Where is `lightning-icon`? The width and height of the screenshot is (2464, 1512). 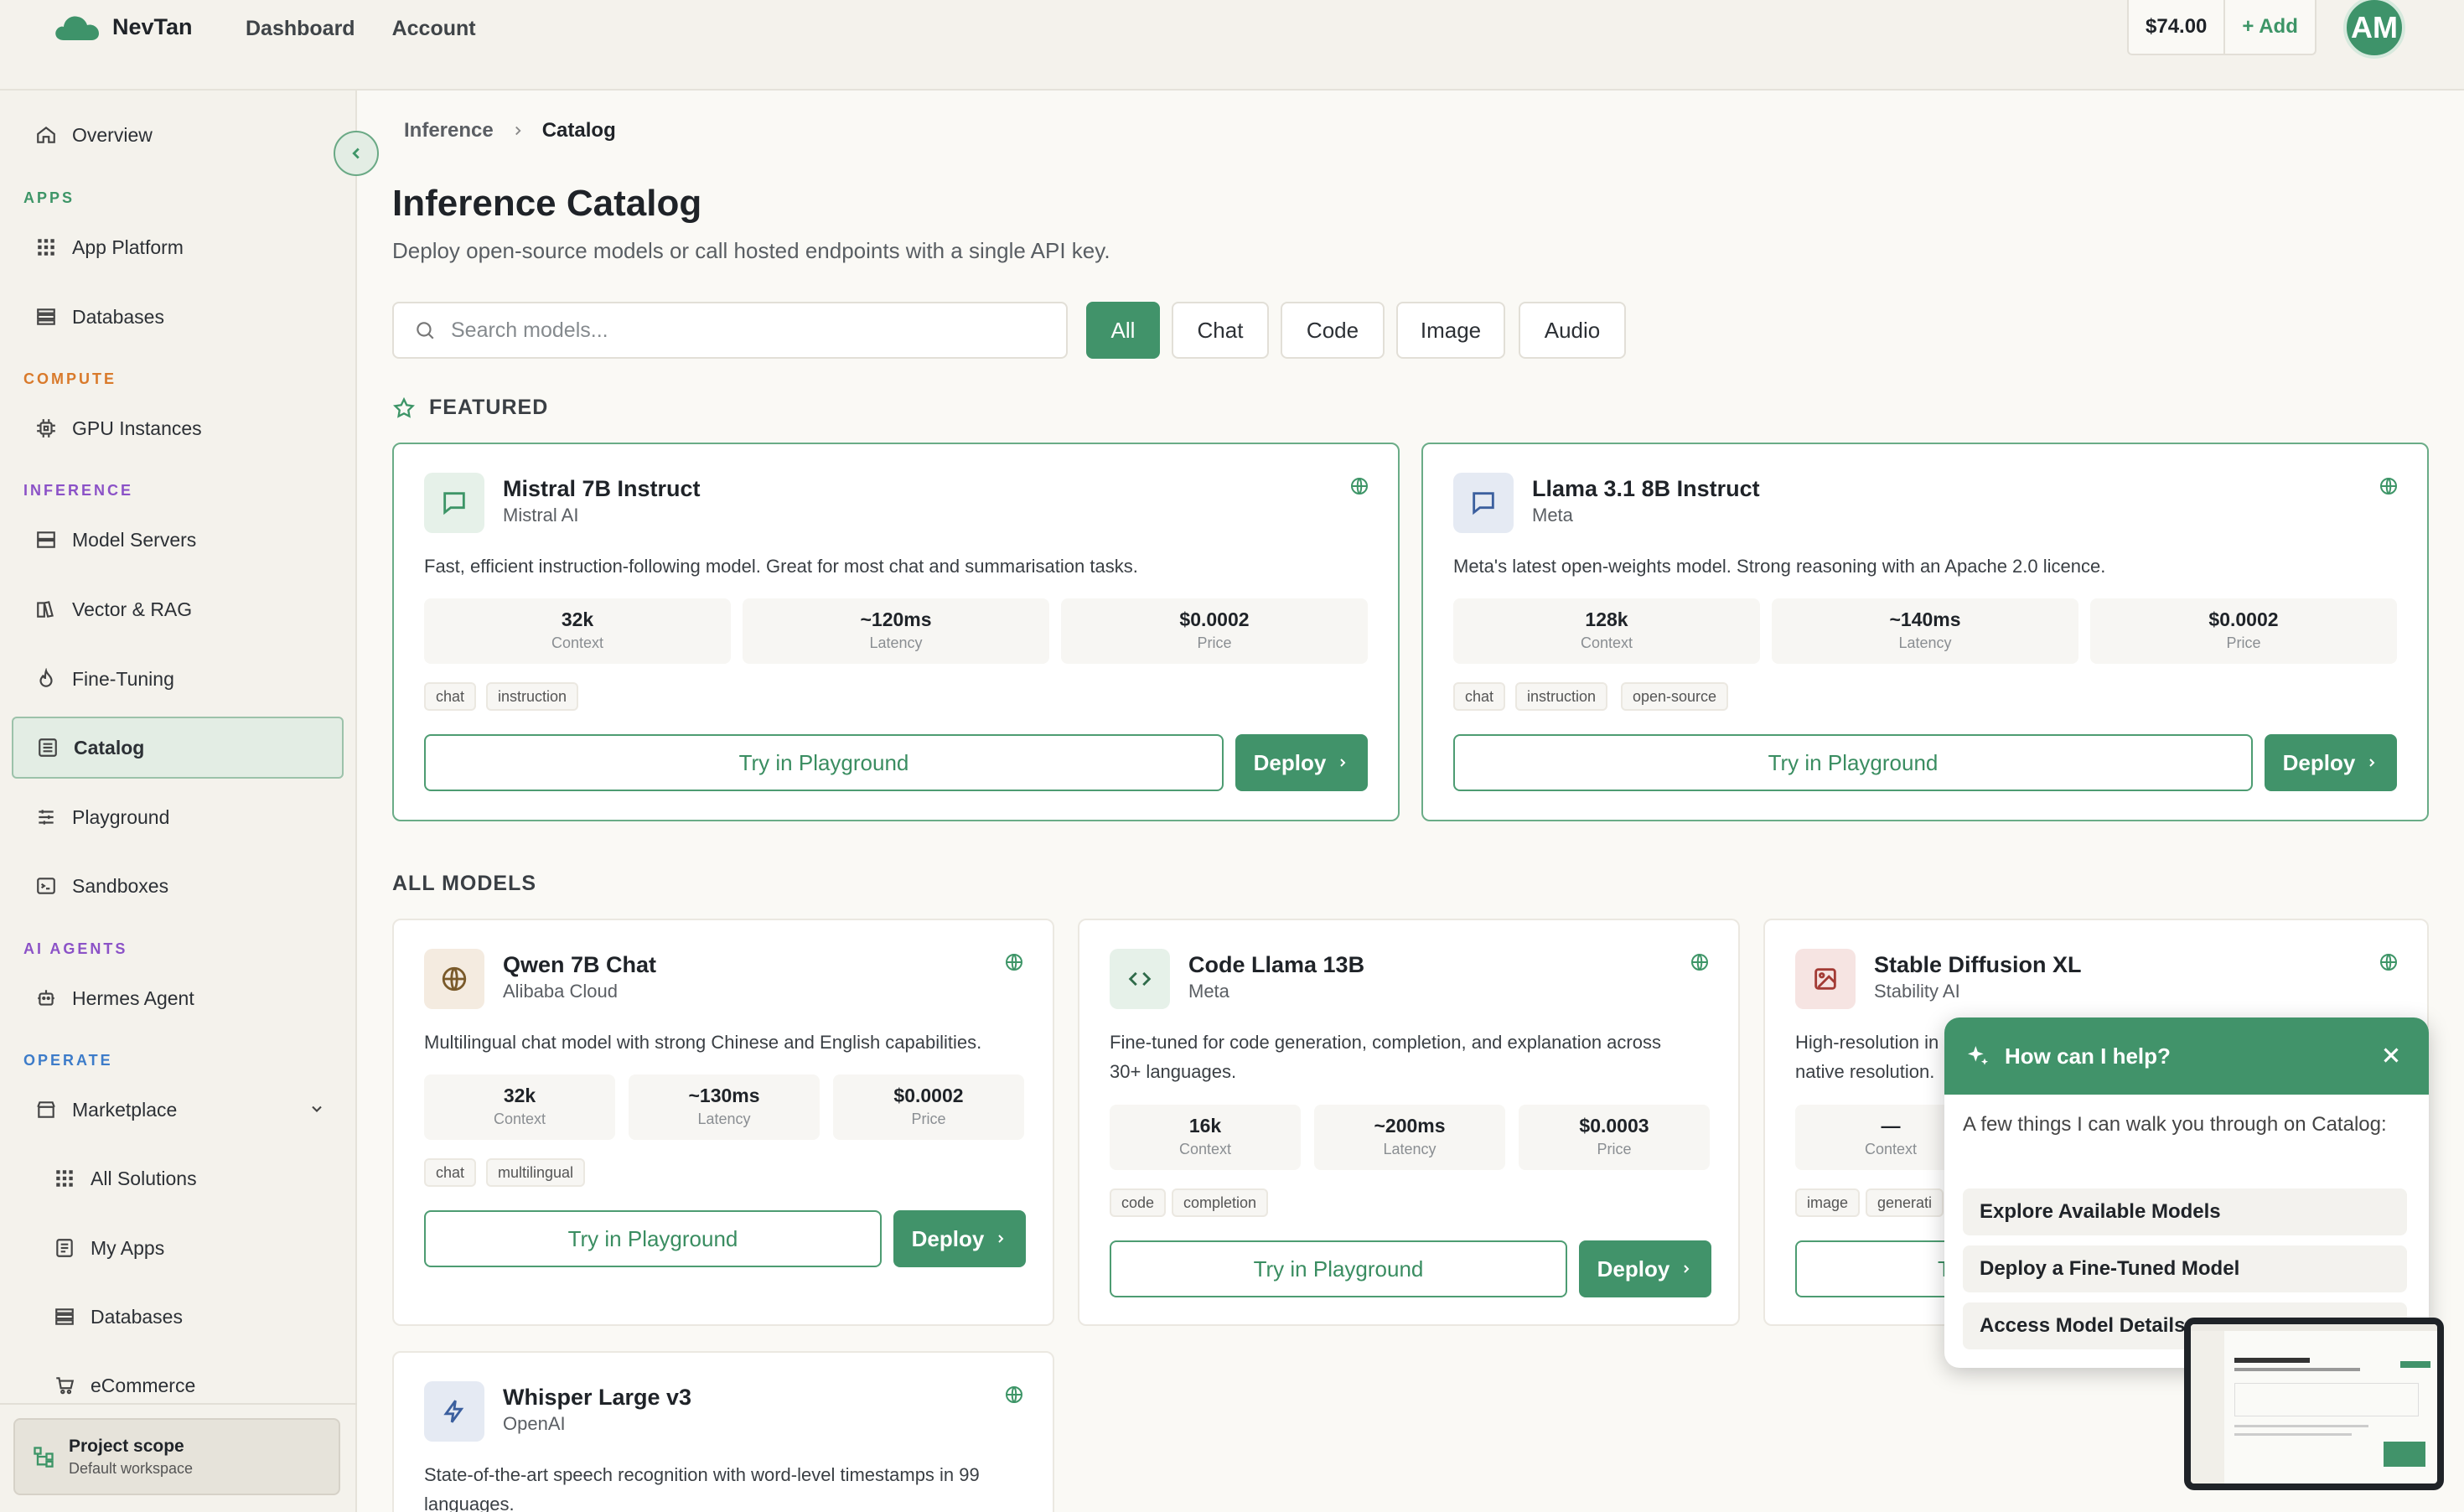
lightning-icon is located at coordinates (453, 1411).